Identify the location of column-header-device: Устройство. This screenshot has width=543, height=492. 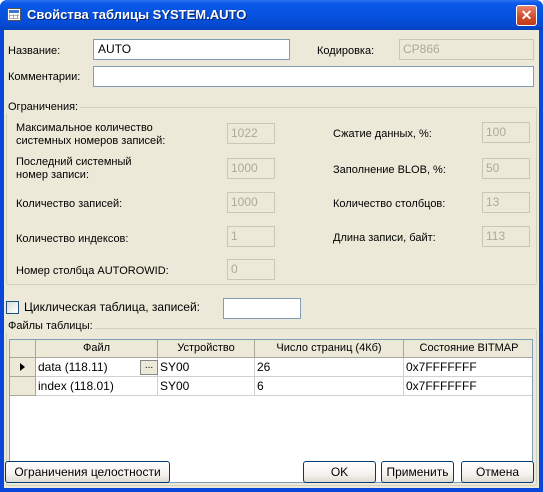
(206, 349).